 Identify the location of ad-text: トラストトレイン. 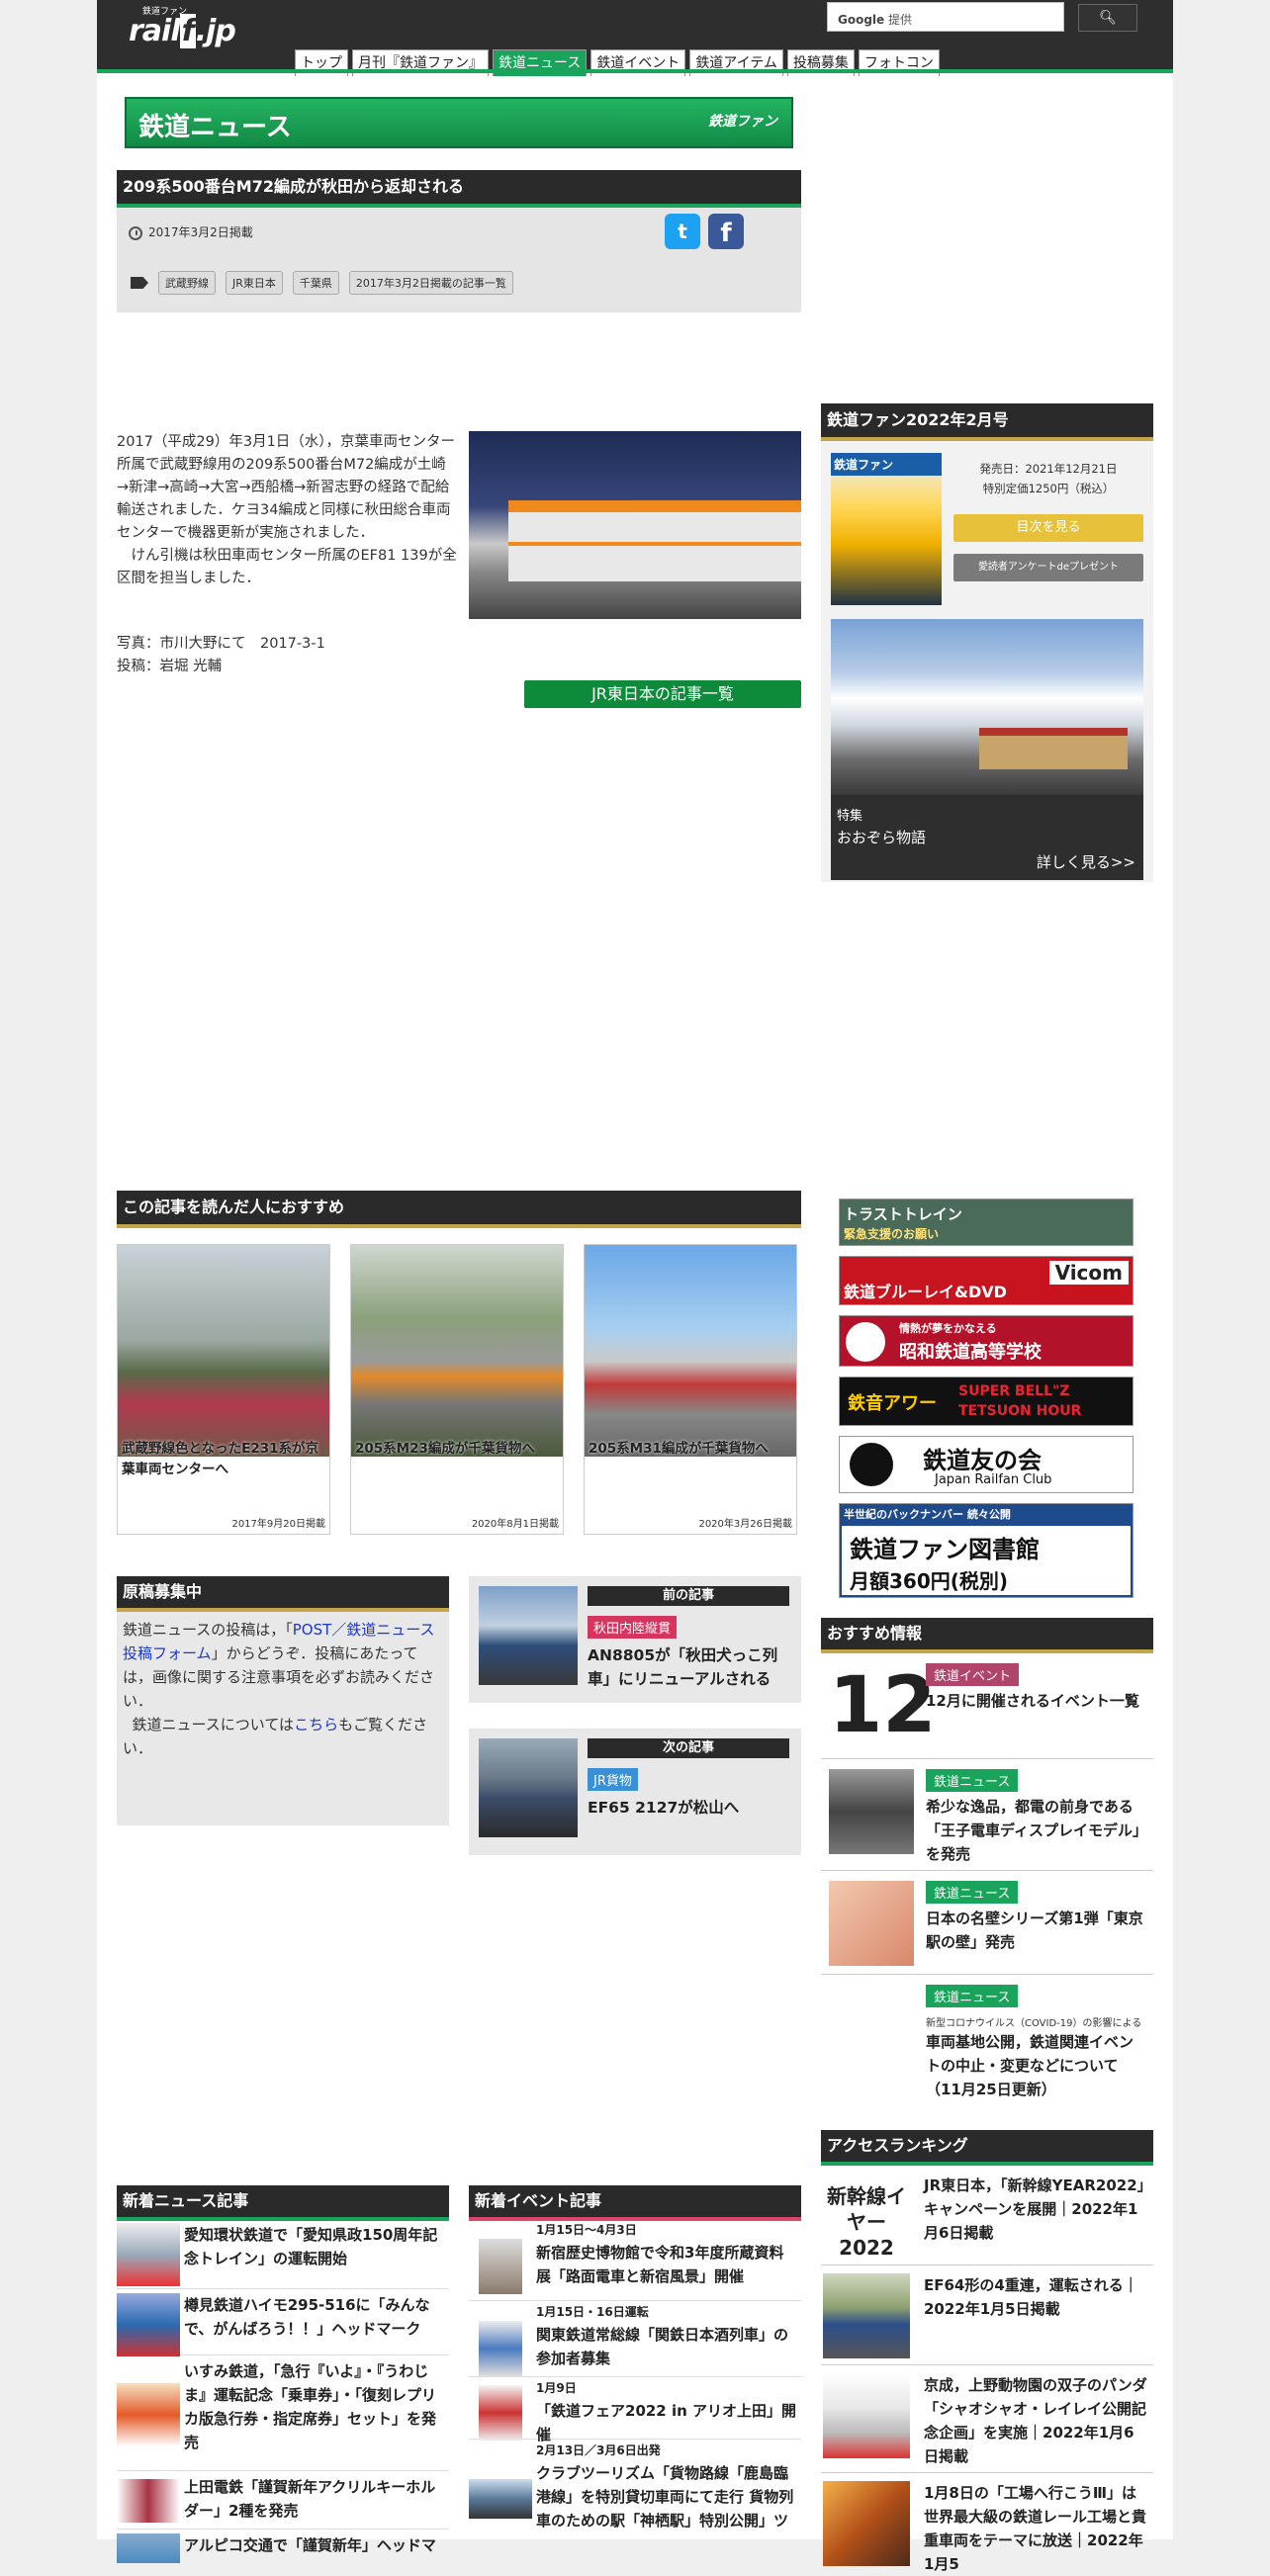
(903, 1214).